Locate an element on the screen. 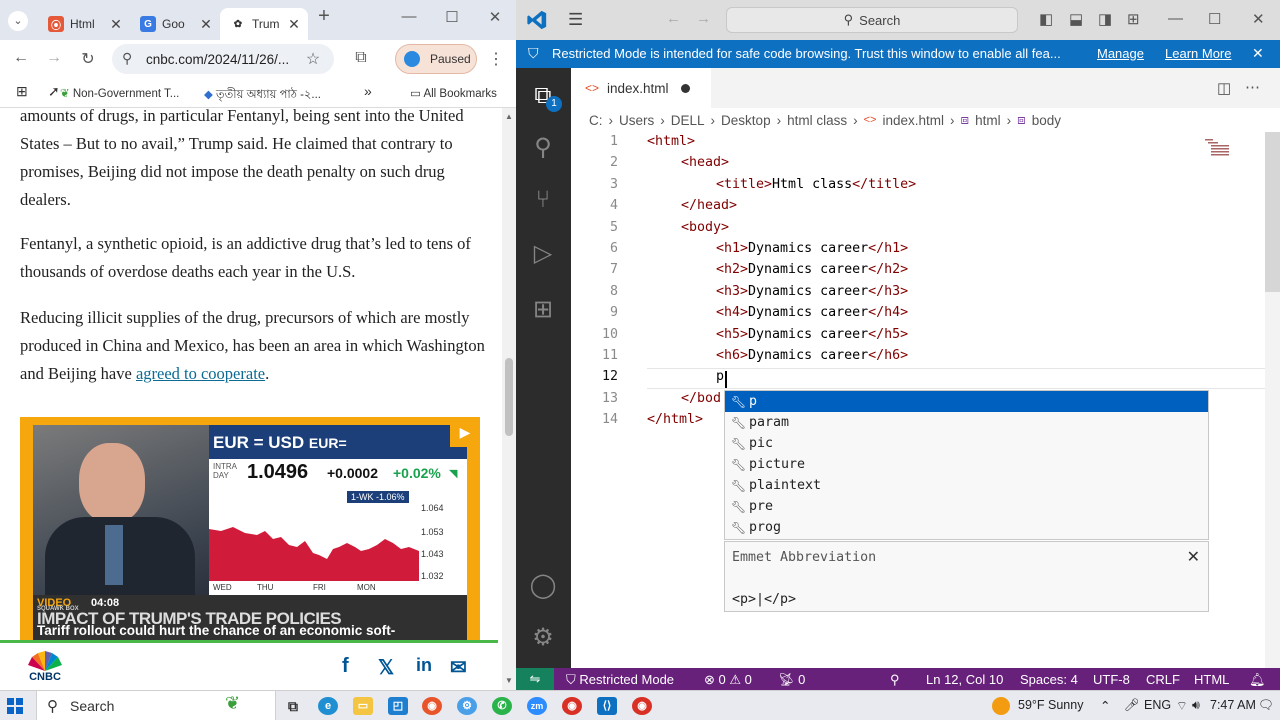 The height and width of the screenshot is (720, 1280). tab-google: G Goo ✕ is located at coordinates (175, 24).